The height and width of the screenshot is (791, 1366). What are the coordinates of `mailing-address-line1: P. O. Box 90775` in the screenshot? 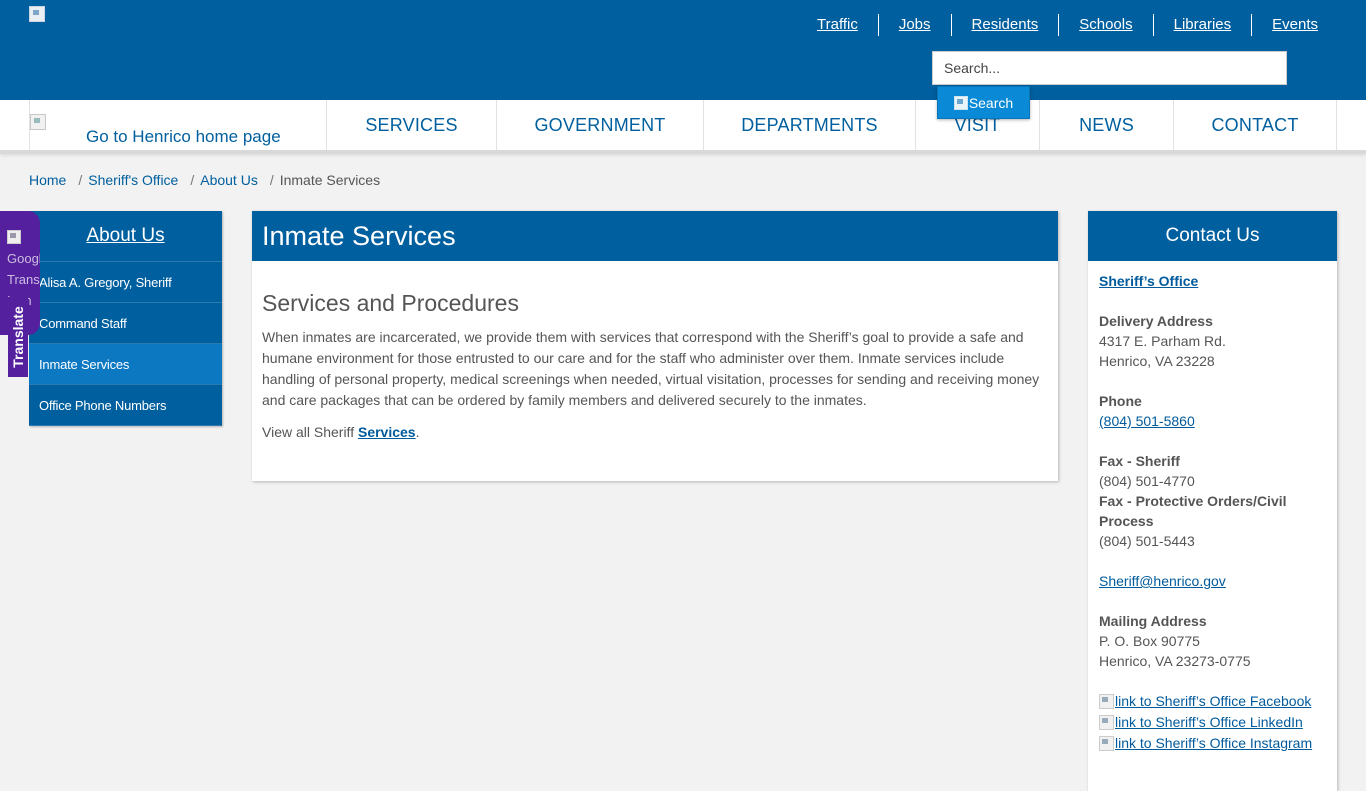 It's located at (1149, 641).